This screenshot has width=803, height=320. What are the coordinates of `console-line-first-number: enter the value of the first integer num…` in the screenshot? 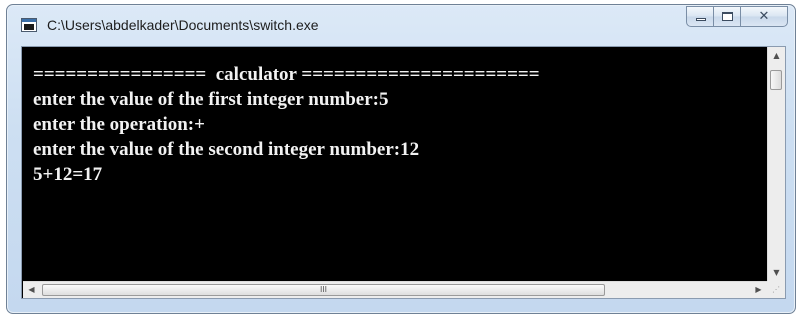 It's located at (211, 99).